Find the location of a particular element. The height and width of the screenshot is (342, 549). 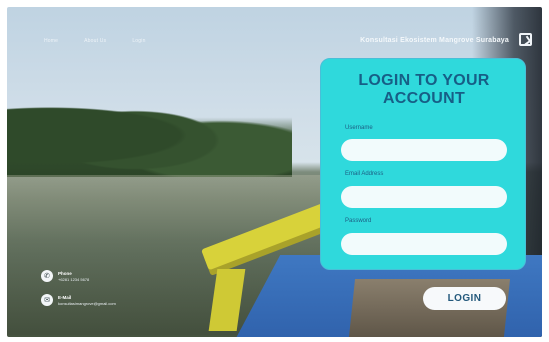

nav-about: About Us is located at coordinates (95, 41).